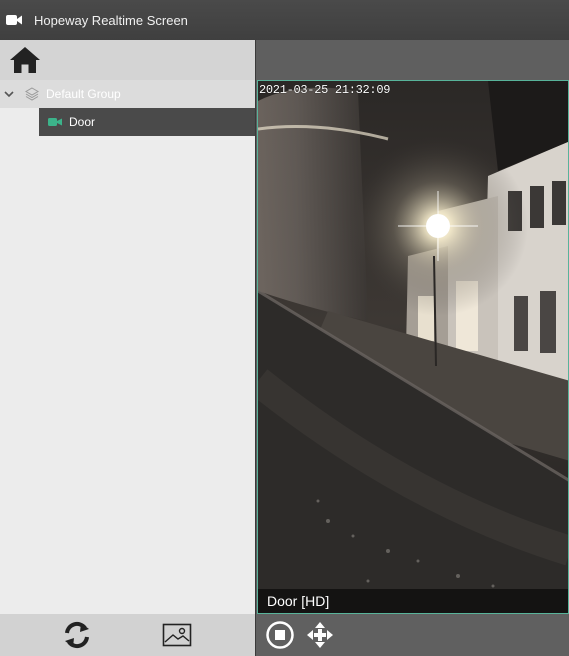 This screenshot has width=569, height=656. What do you see at coordinates (255, 348) in the screenshot?
I see `panel-divider` at bounding box center [255, 348].